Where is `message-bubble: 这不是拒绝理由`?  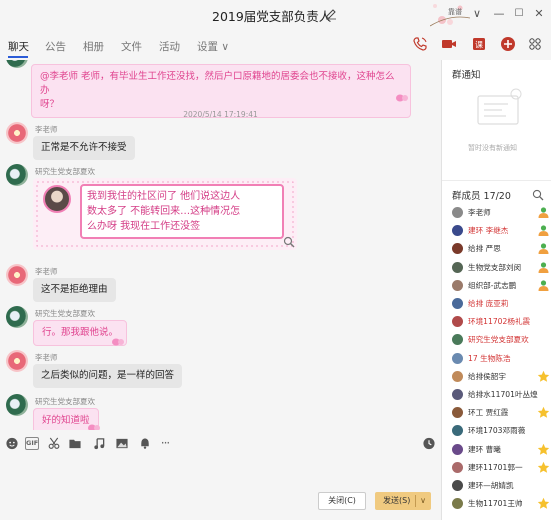 message-bubble: 这不是拒绝理由 is located at coordinates (74, 290).